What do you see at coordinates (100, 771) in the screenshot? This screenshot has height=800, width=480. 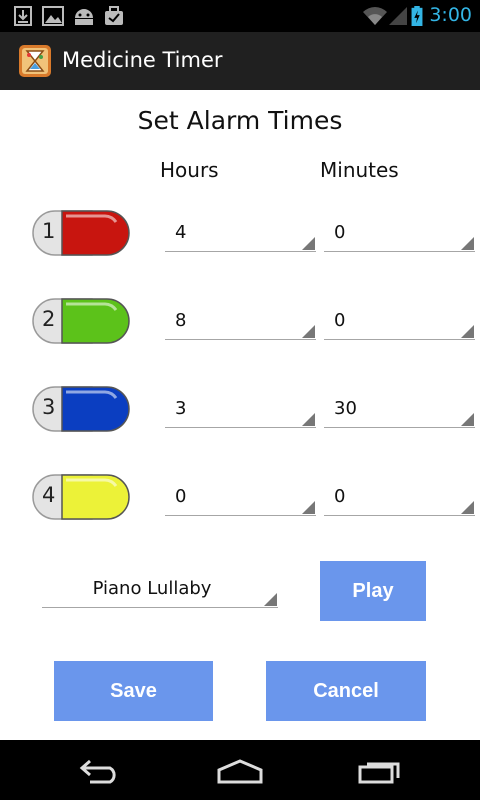 I see `back-icon` at bounding box center [100, 771].